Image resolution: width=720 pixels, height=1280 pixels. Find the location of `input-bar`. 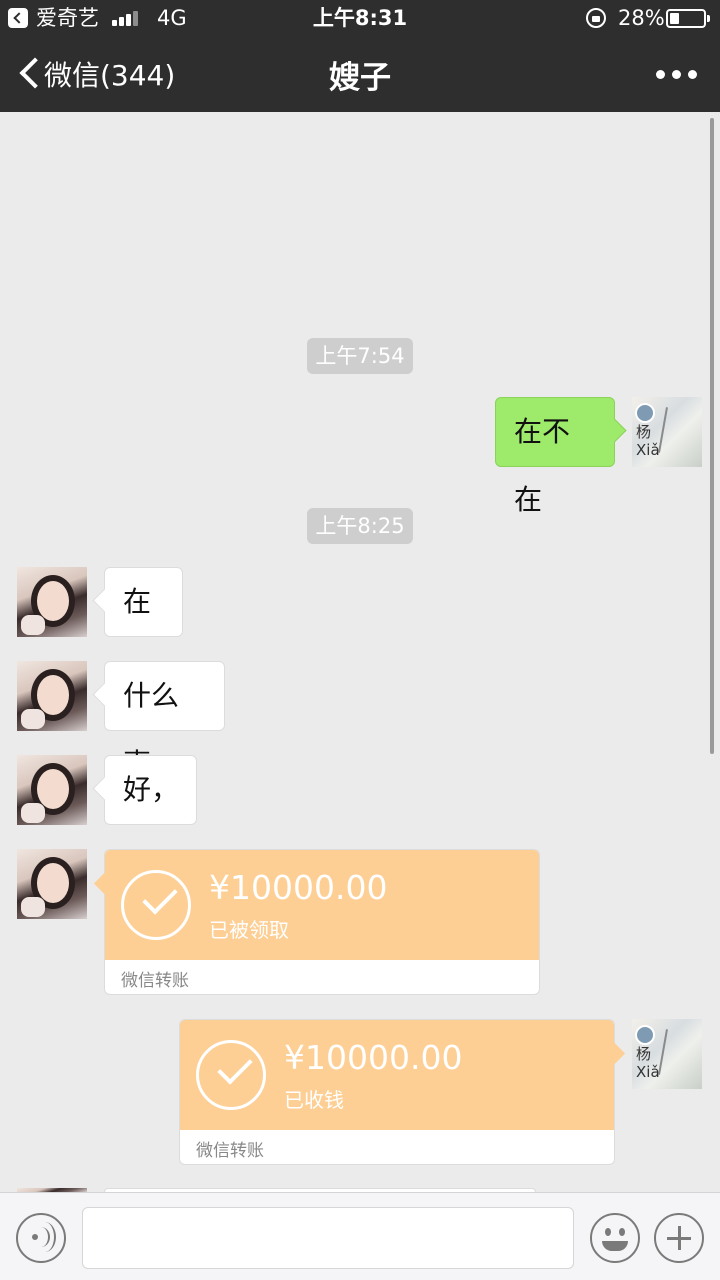

input-bar is located at coordinates (360, 1236).